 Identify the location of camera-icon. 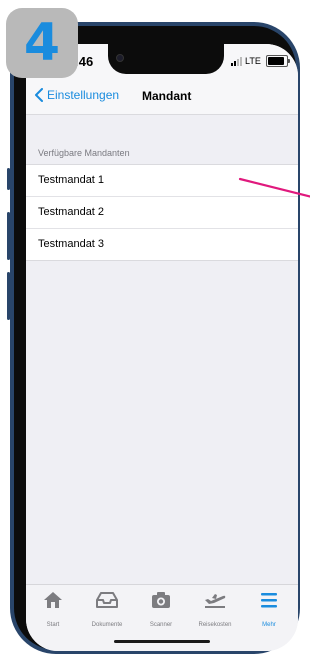
(161, 600).